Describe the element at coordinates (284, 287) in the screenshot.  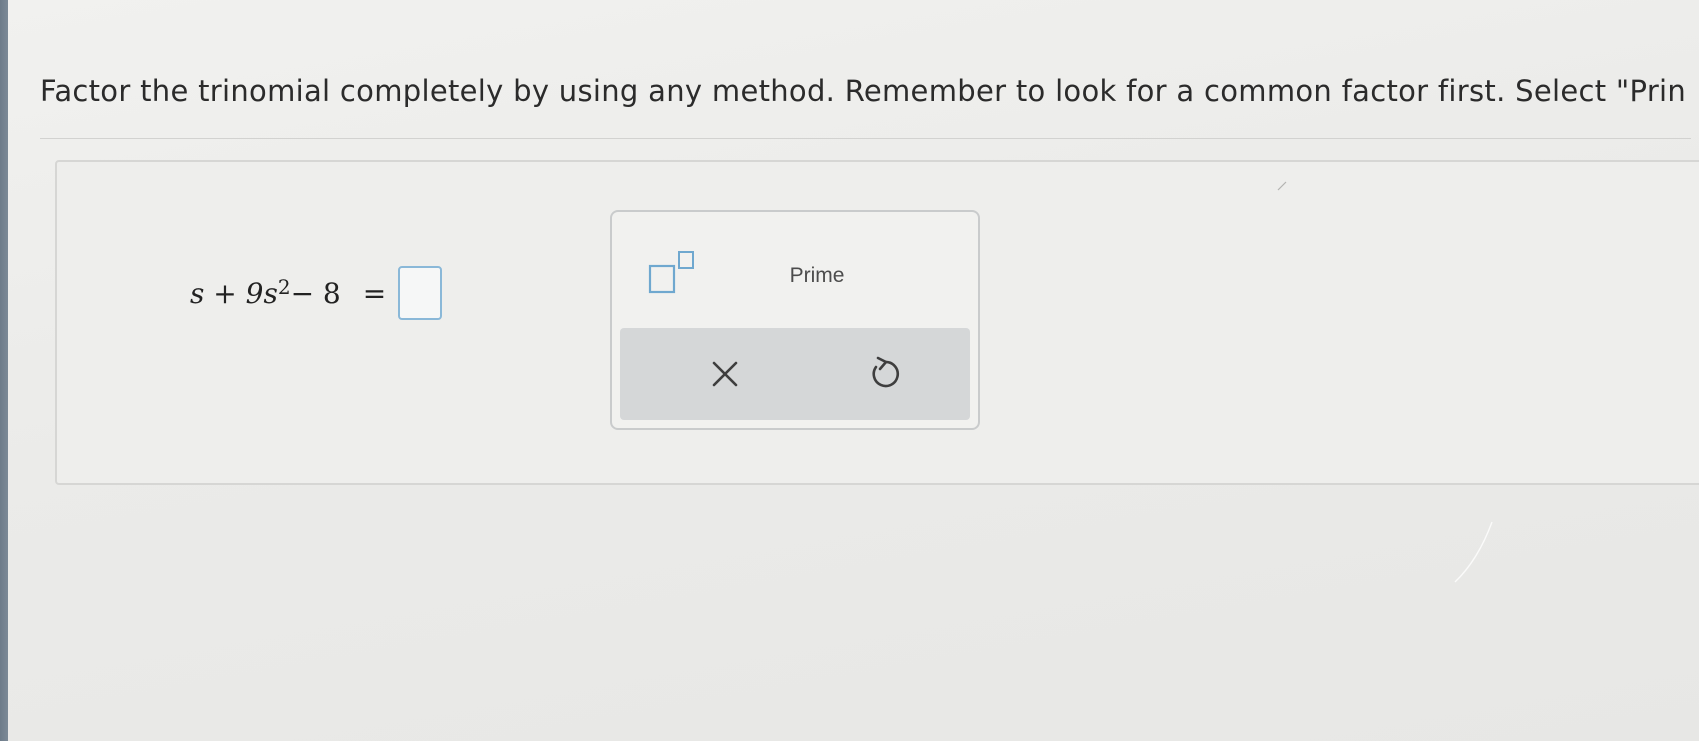
I see `equation-exponent: 2` at that location.